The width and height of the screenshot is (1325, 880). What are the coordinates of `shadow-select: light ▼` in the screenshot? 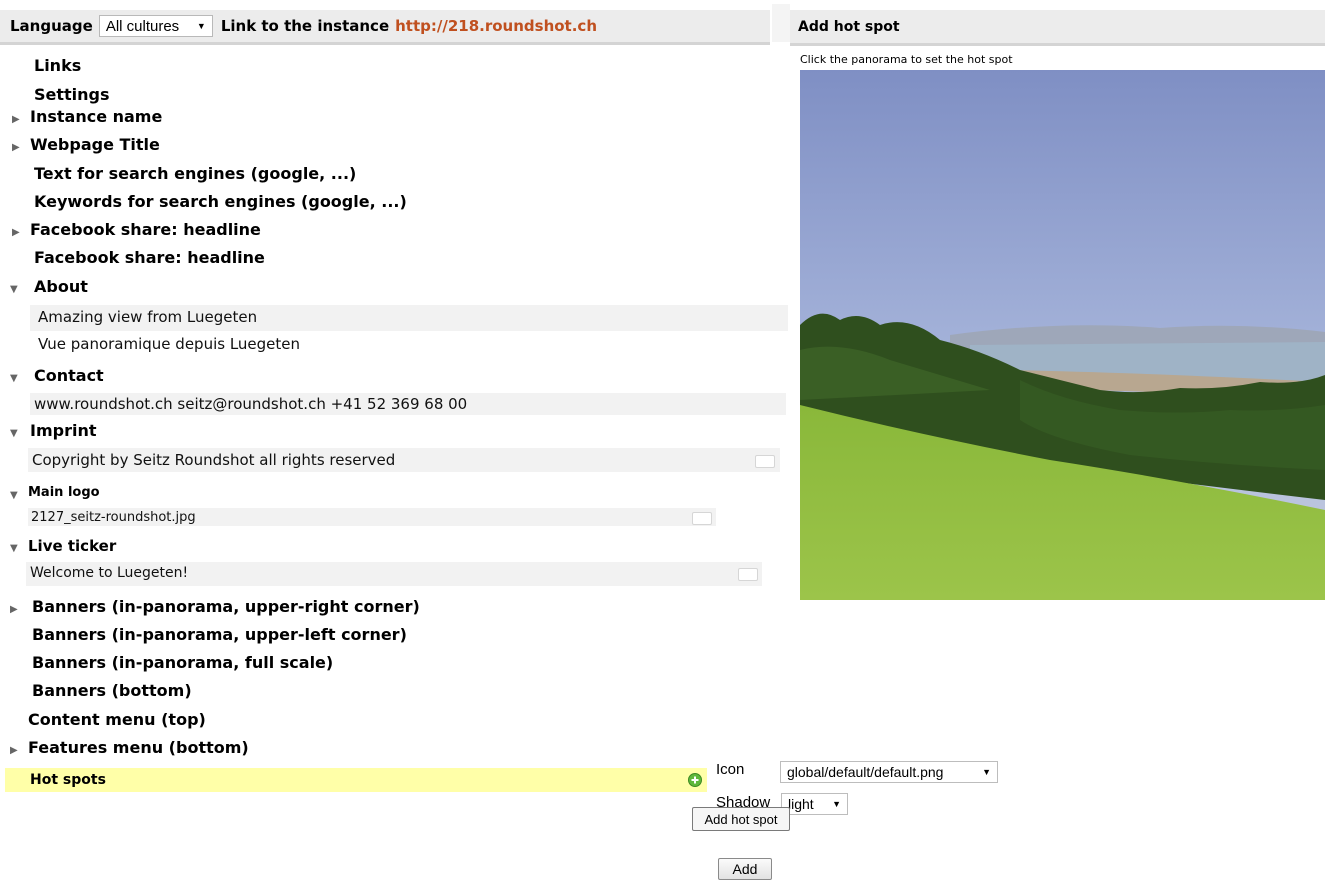 It's located at (814, 804).